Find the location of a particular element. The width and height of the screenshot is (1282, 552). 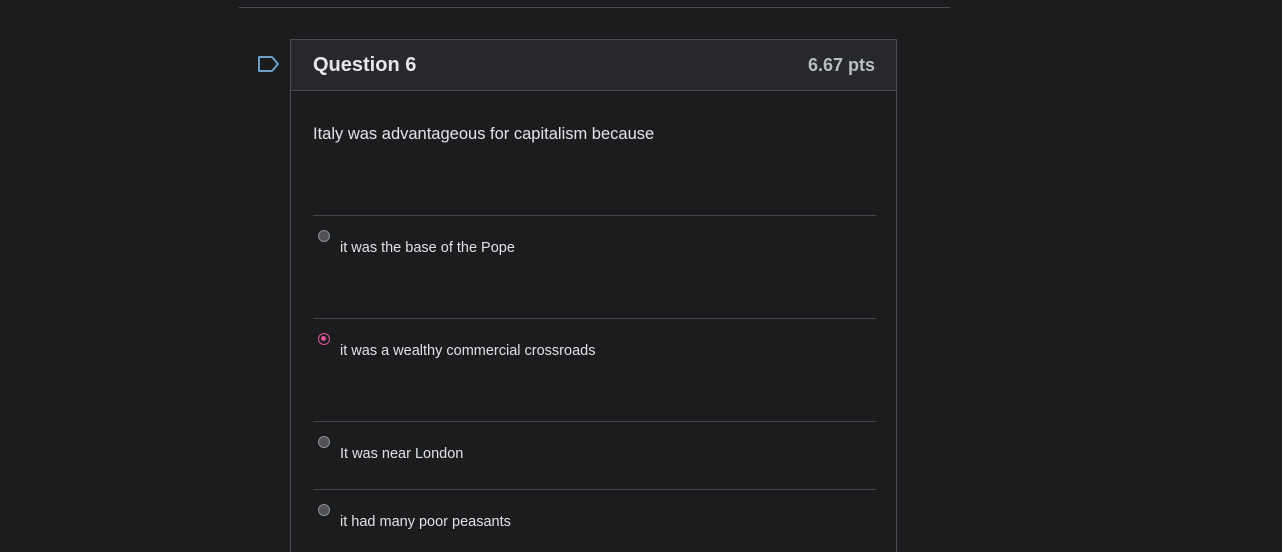

answer-label: It was near London is located at coordinates (401, 454).